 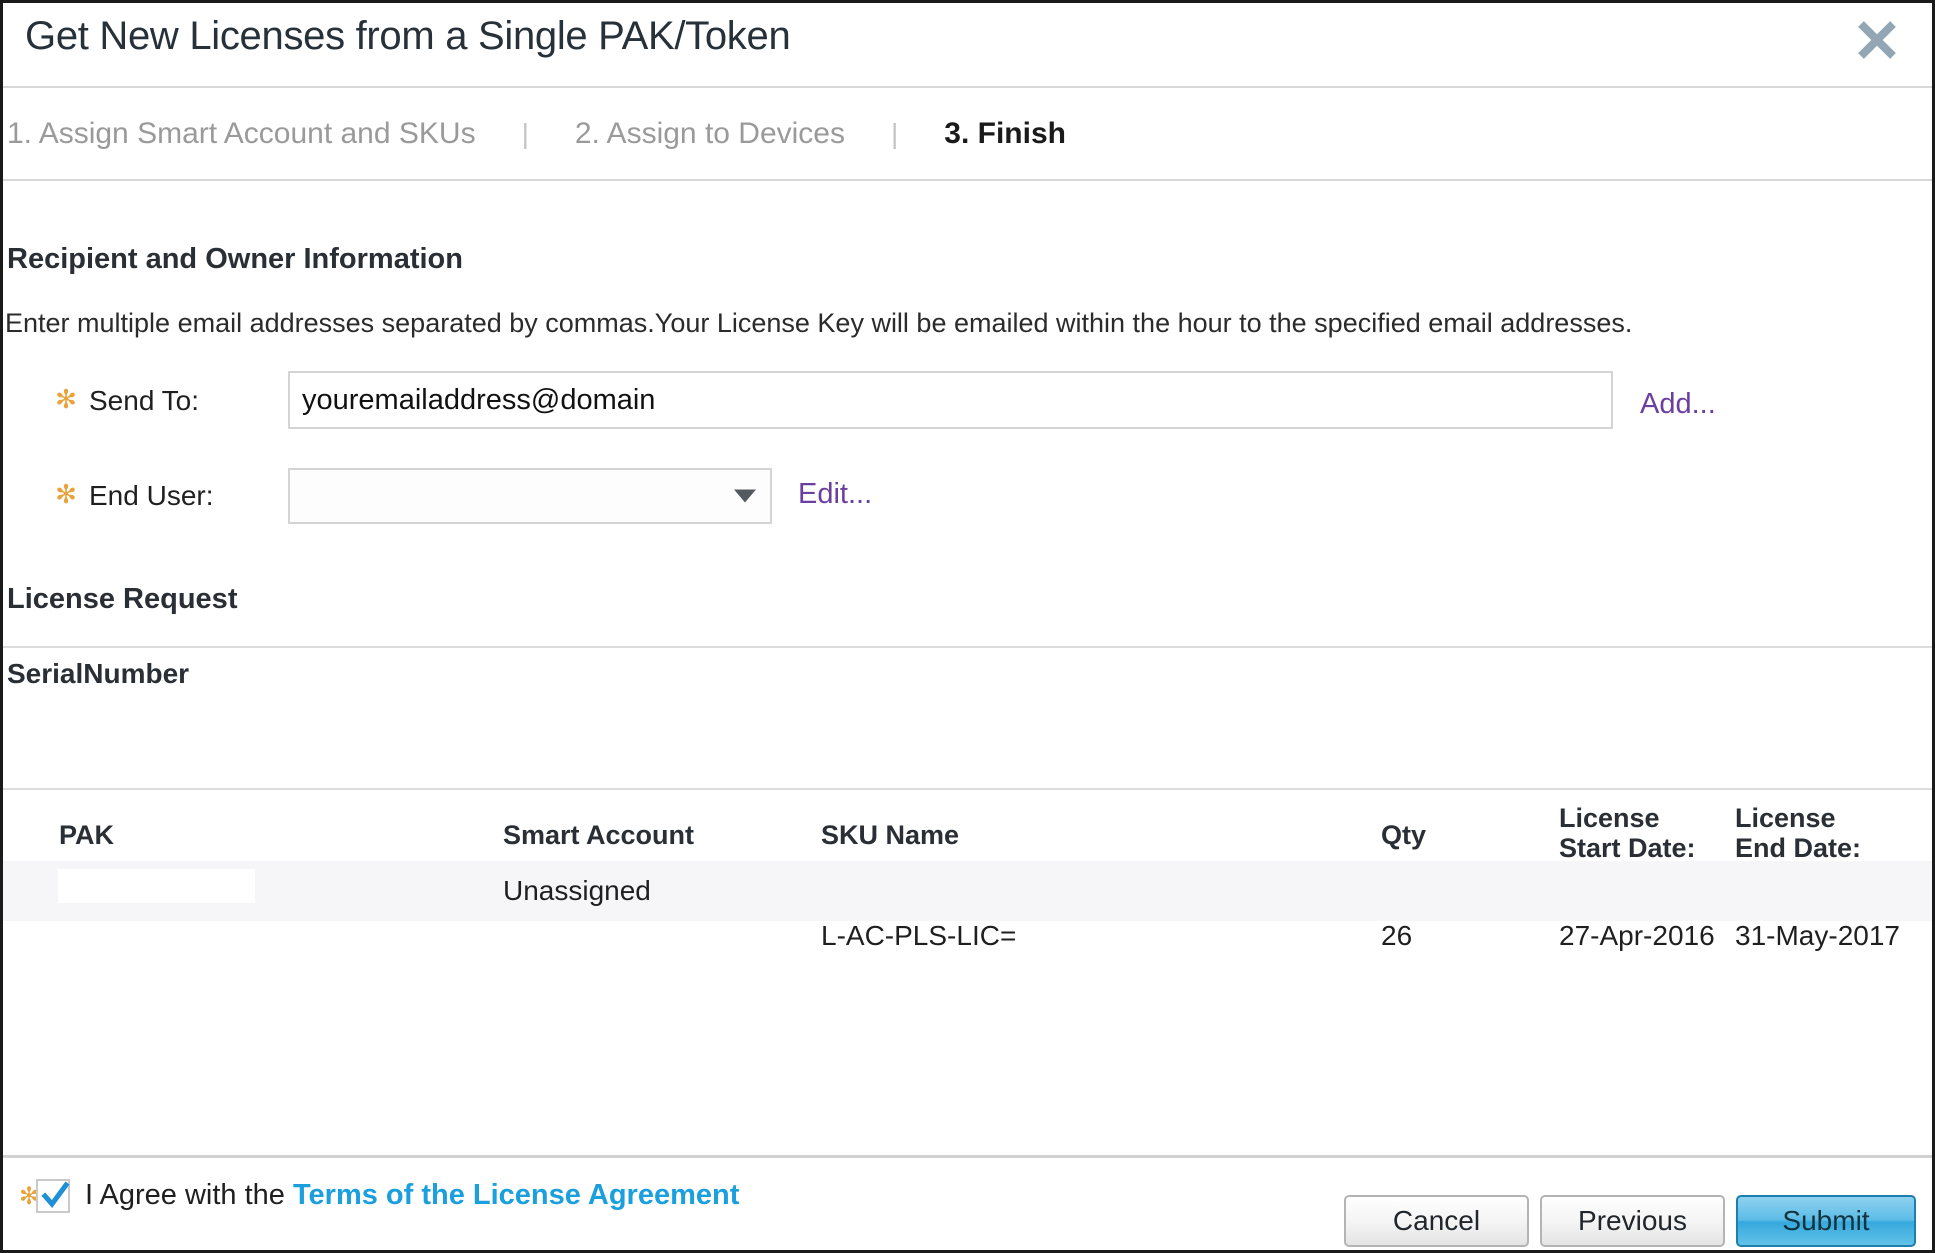 What do you see at coordinates (1817, 935) in the screenshot?
I see `cell-license-end-date-row-2: 31-May-2017` at bounding box center [1817, 935].